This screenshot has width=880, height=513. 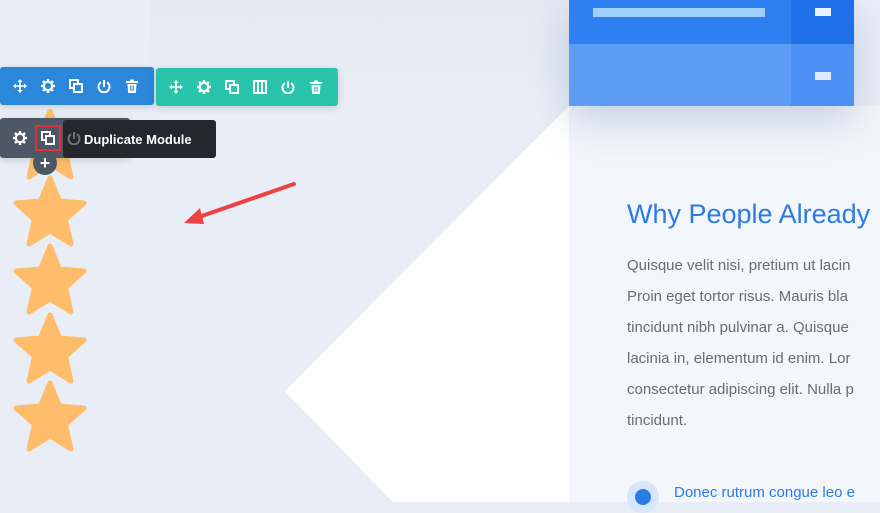 What do you see at coordinates (739, 265) in the screenshot?
I see `paragraph-line: Quisque velit nisi, pretium ut lacin` at bounding box center [739, 265].